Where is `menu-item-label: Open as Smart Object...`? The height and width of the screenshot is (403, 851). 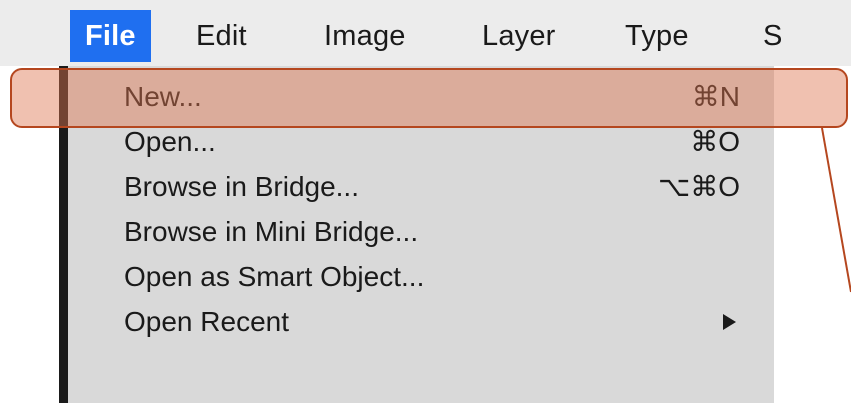 menu-item-label: Open as Smart Object... is located at coordinates (274, 276).